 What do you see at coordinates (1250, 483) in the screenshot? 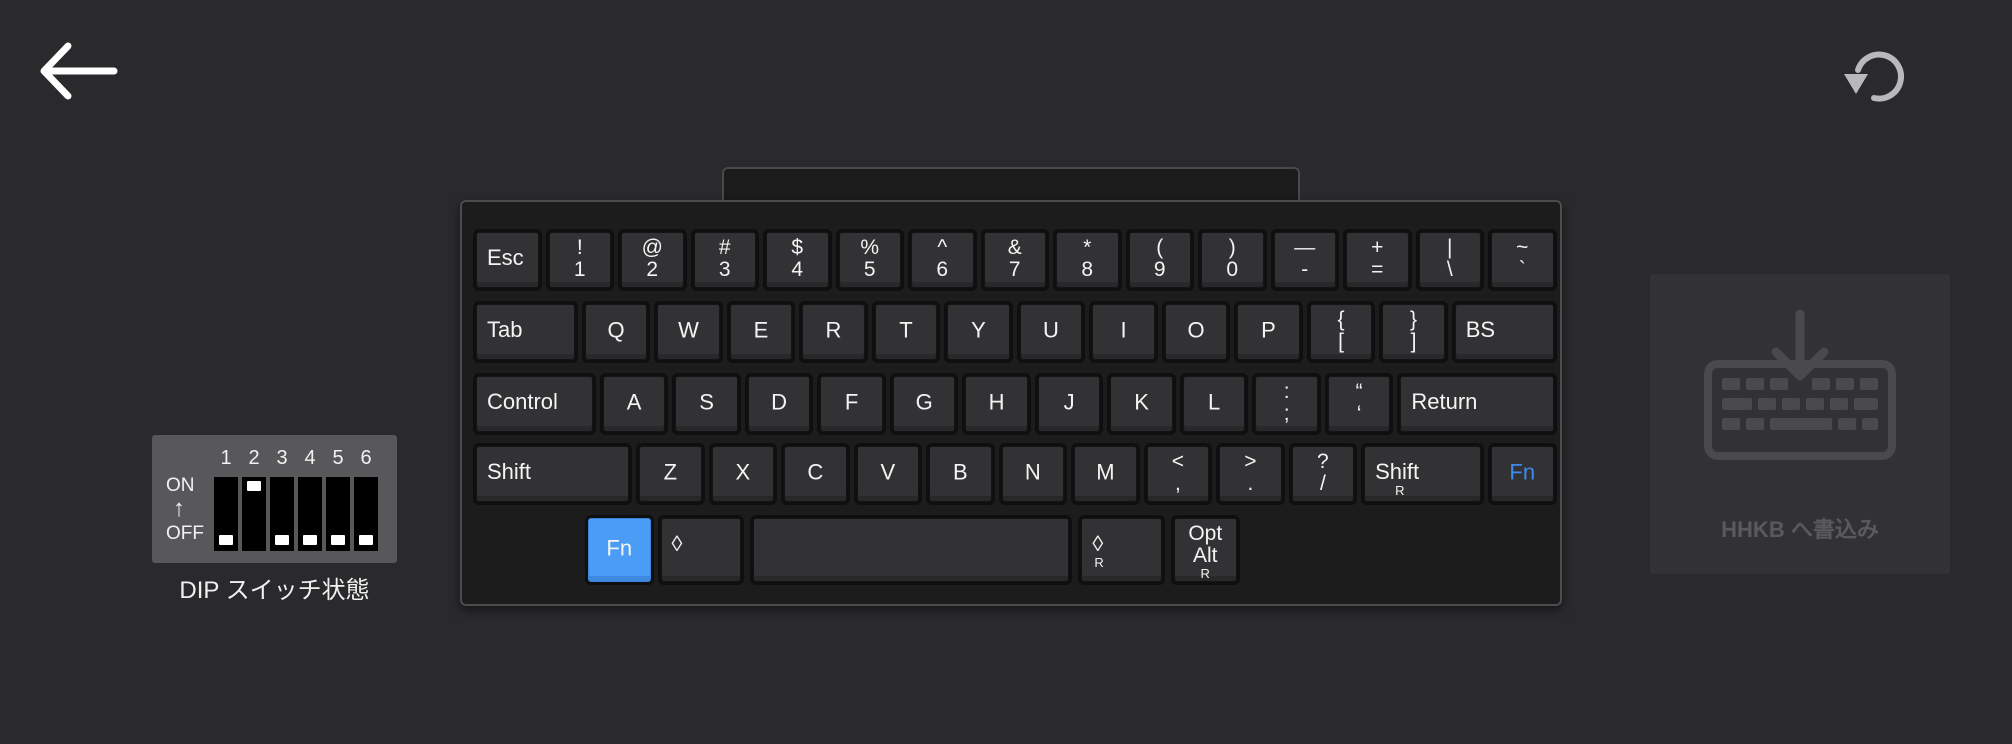
I see `key-legend-bottom: .` at bounding box center [1250, 483].